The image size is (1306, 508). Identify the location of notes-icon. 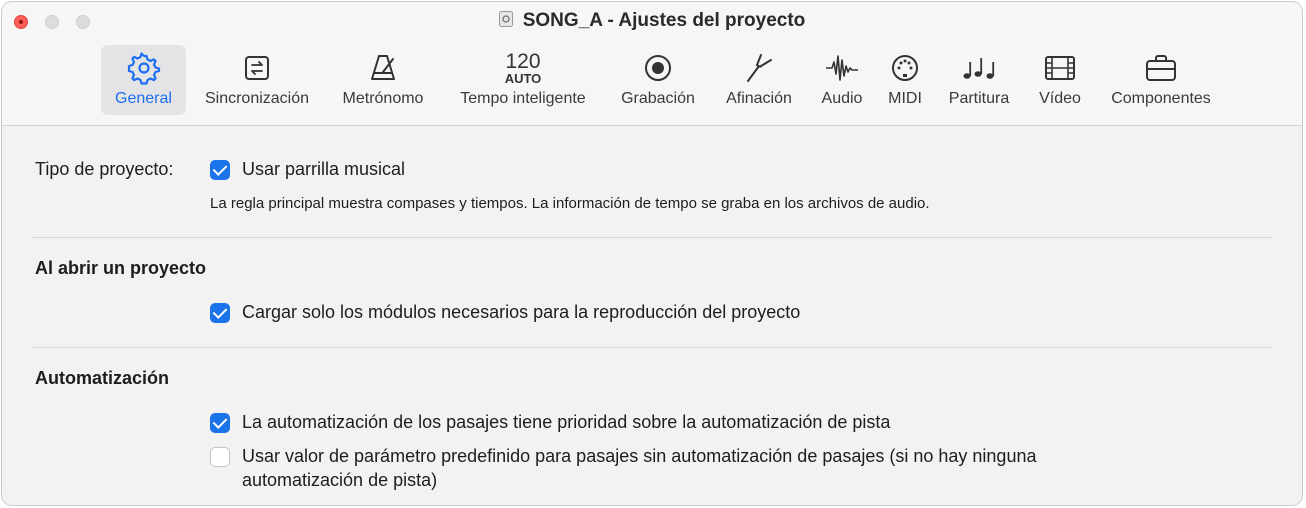
(979, 68).